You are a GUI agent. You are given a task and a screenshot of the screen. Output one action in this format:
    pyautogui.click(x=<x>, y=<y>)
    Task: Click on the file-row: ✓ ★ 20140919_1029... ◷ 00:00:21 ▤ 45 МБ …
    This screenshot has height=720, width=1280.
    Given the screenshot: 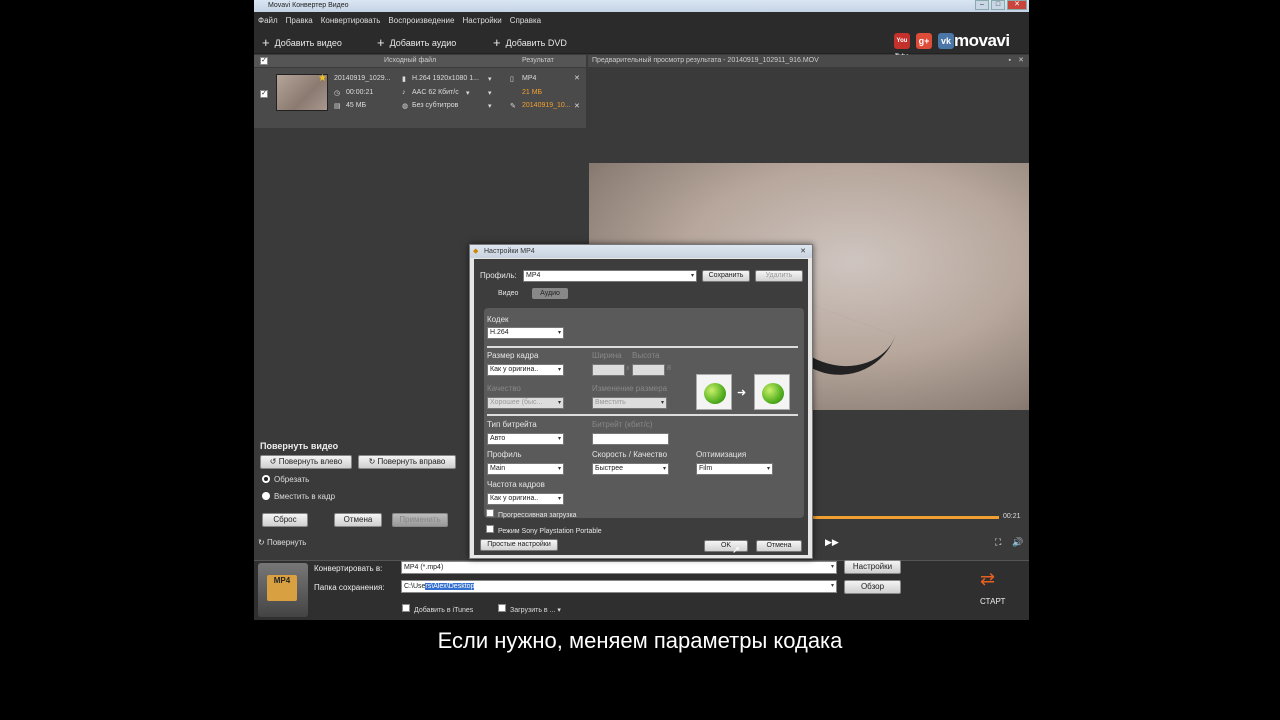 What is the action you would take?
    pyautogui.click(x=420, y=98)
    